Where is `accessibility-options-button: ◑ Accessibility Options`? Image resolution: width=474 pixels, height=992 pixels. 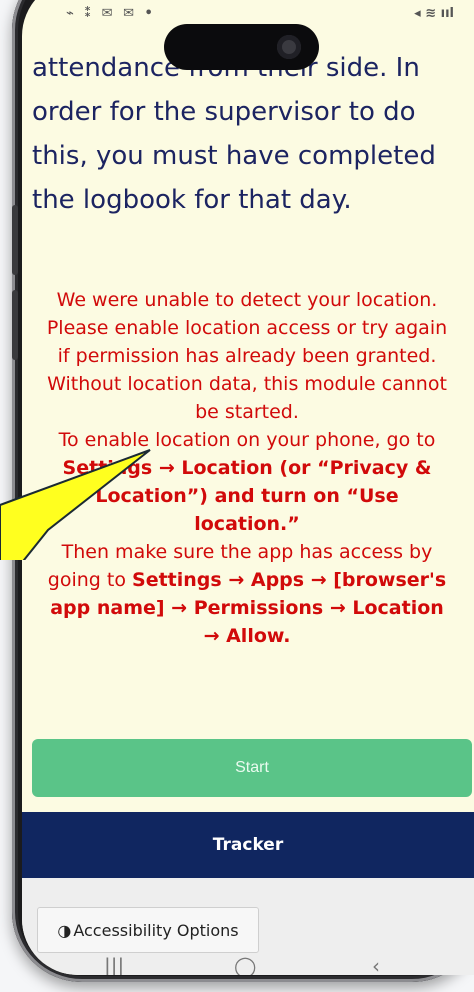 accessibility-options-button: ◑ Accessibility Options is located at coordinates (148, 930).